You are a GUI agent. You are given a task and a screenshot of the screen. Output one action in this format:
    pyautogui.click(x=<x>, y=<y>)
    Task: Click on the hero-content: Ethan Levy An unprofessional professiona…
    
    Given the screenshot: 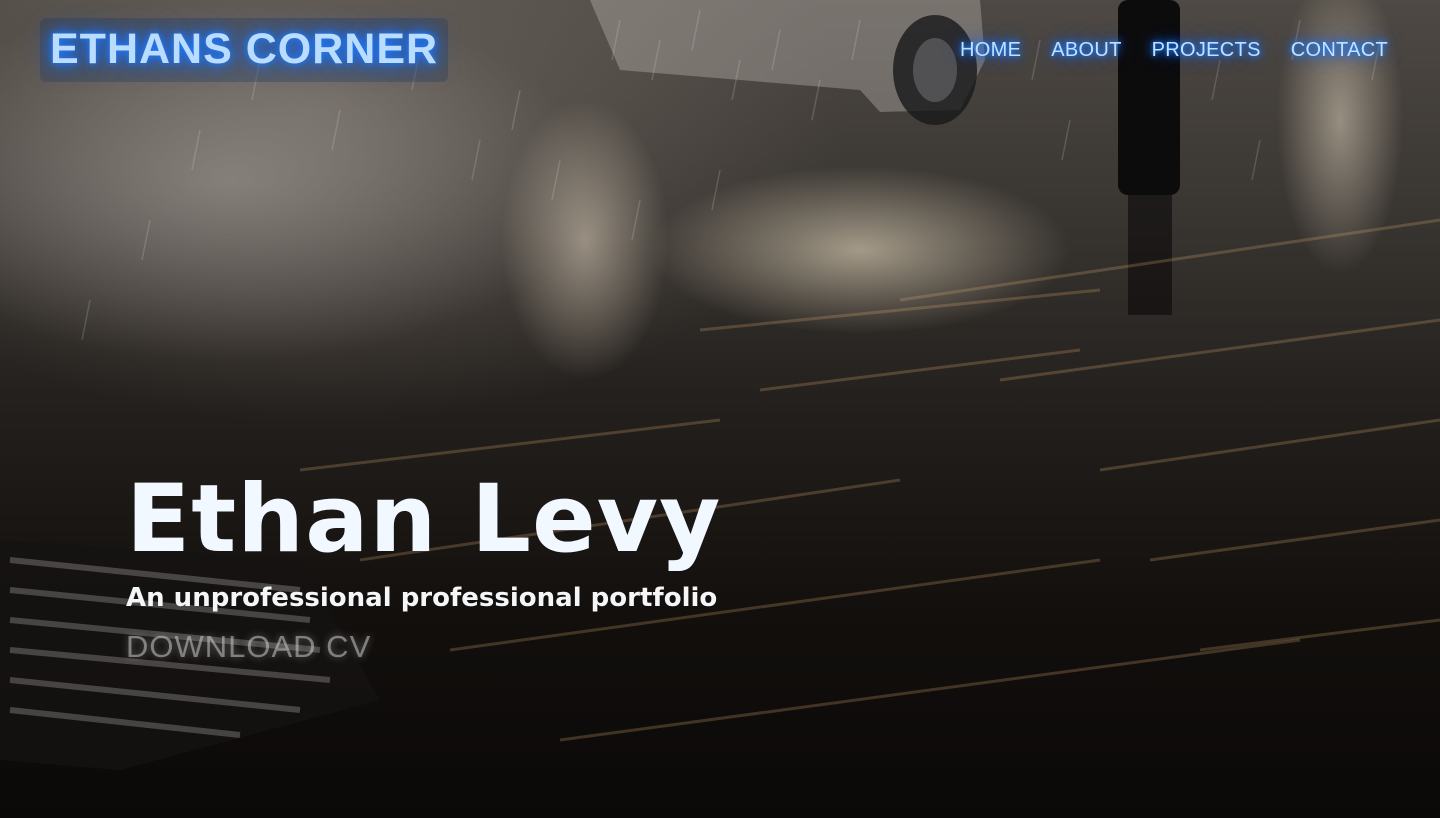 What is the action you would take?
    pyautogui.click(x=423, y=561)
    